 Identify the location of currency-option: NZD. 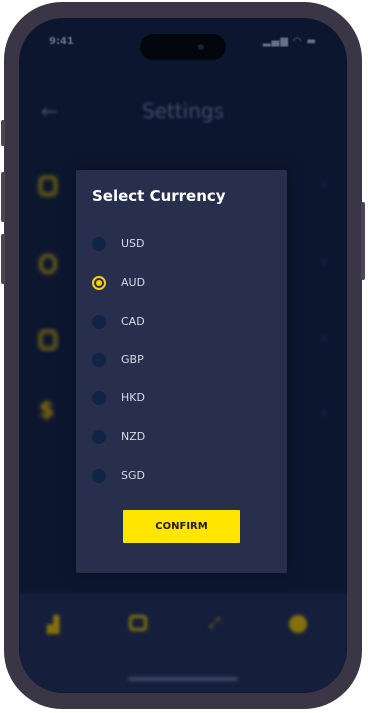
(182, 440).